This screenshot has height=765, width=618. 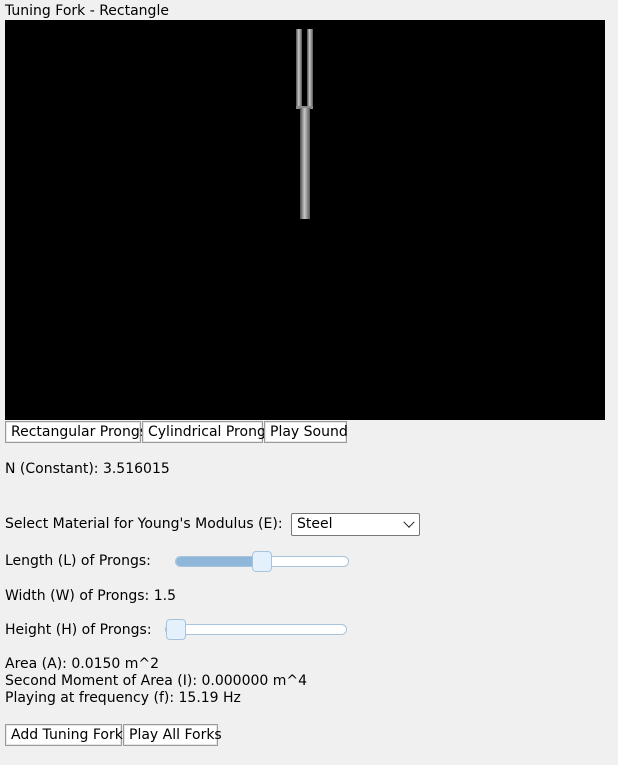 What do you see at coordinates (76, 432) in the screenshot?
I see `rectangular-prongs-button: Rectangular Prongs` at bounding box center [76, 432].